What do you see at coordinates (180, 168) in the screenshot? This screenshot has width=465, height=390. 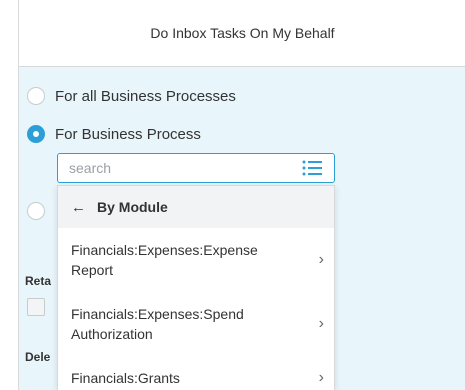 I see `search-input` at bounding box center [180, 168].